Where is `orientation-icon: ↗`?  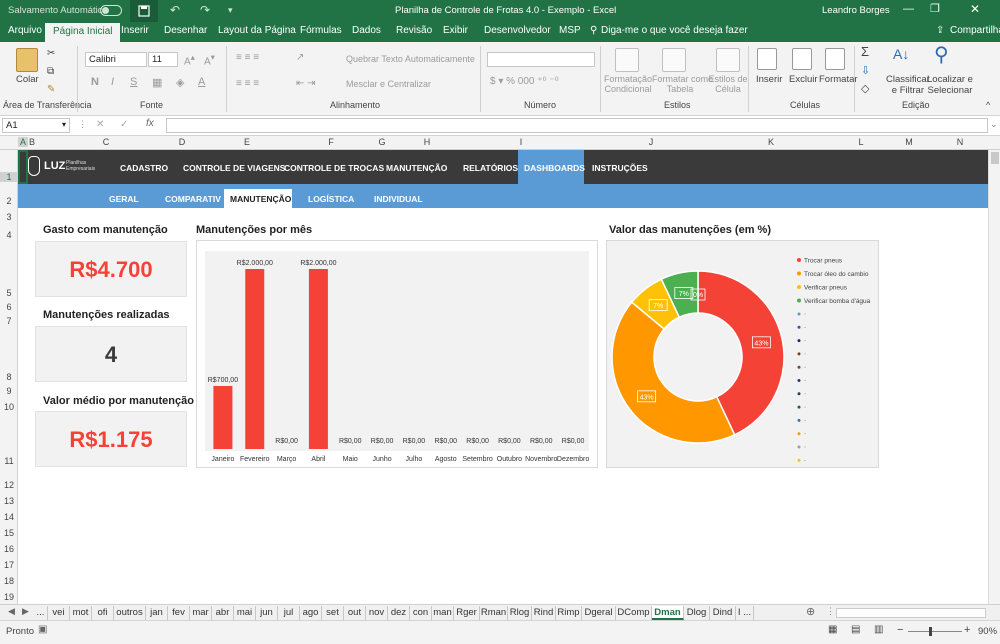 orientation-icon: ↗ is located at coordinates (300, 57).